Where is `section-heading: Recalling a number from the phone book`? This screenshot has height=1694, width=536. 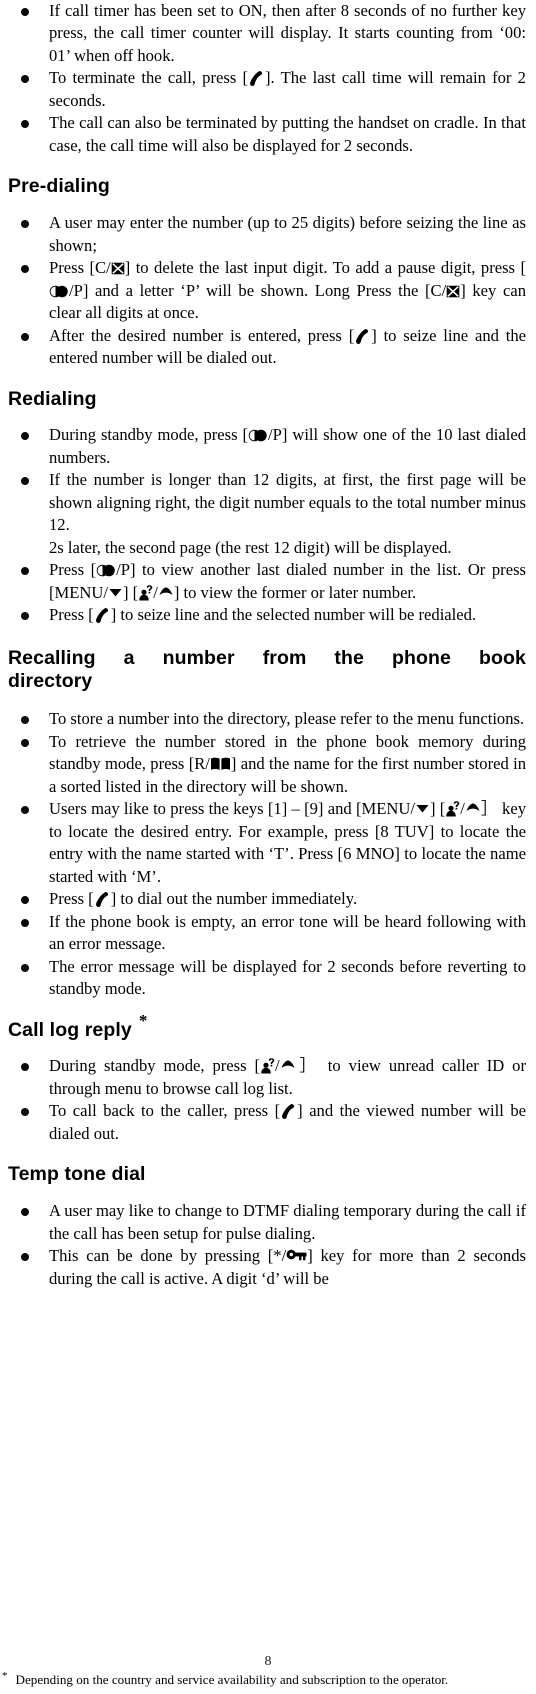
section-heading: Recalling a number from the phone book is located at coordinates (267, 657).